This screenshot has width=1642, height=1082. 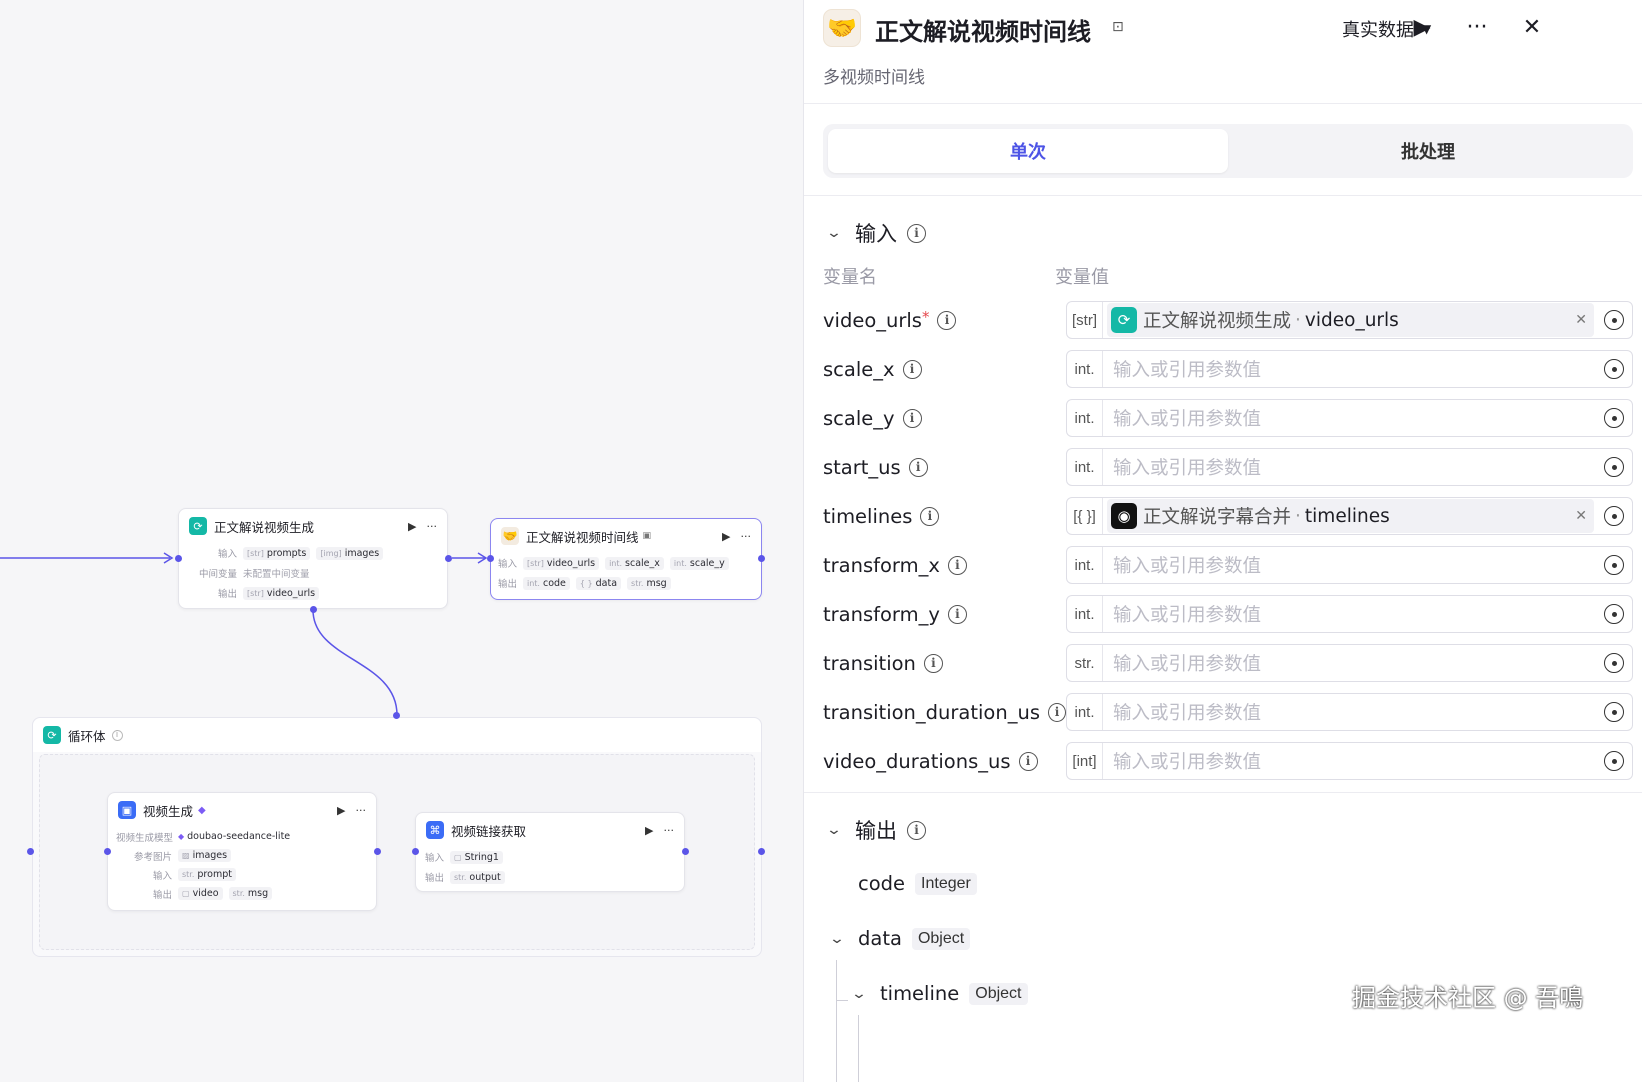 I want to click on loop-end-port, so click(x=761, y=851).